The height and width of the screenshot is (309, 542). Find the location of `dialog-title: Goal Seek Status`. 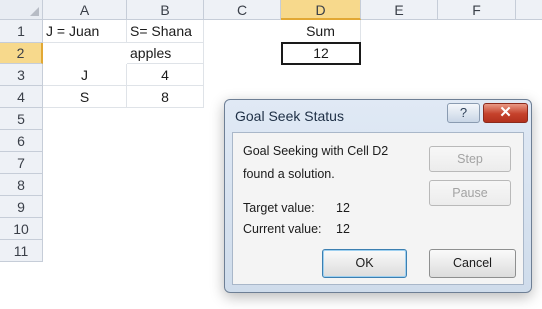

dialog-title: Goal Seek Status is located at coordinates (289, 116).